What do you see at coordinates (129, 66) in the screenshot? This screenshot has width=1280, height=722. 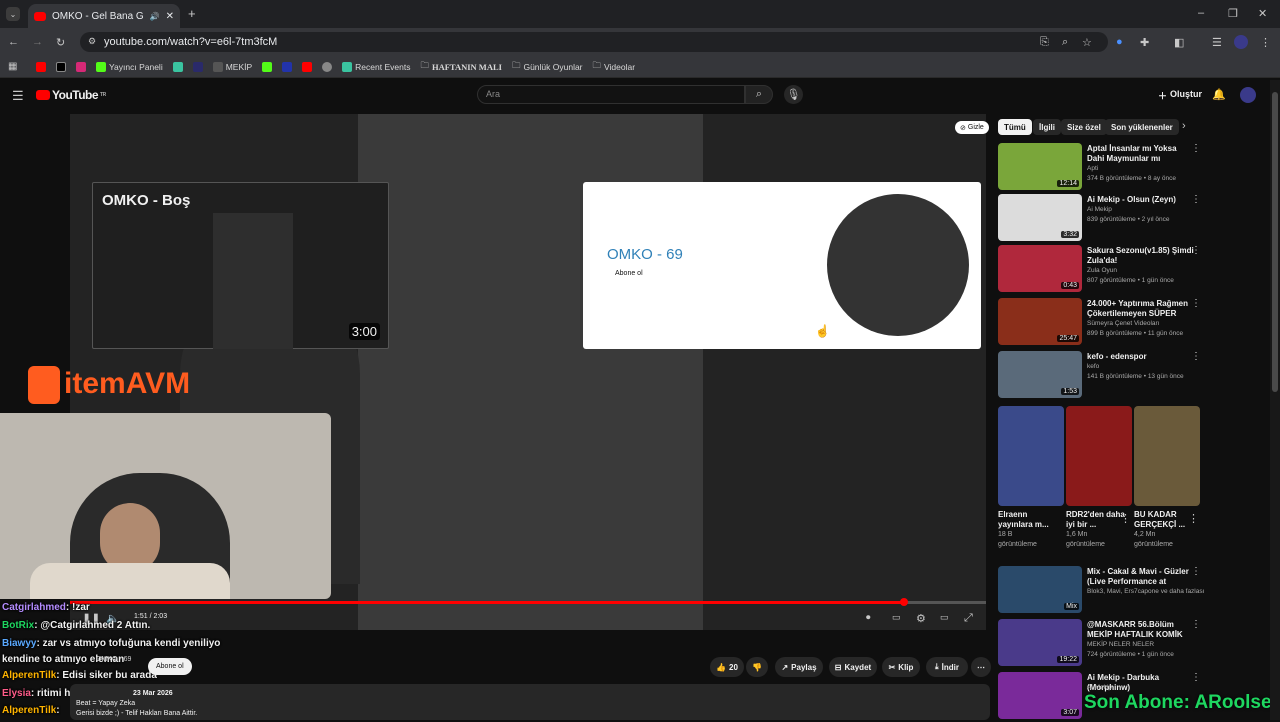 I see `bookmark-yayinci-paneli: Yayıncı Paneli` at bounding box center [129, 66].